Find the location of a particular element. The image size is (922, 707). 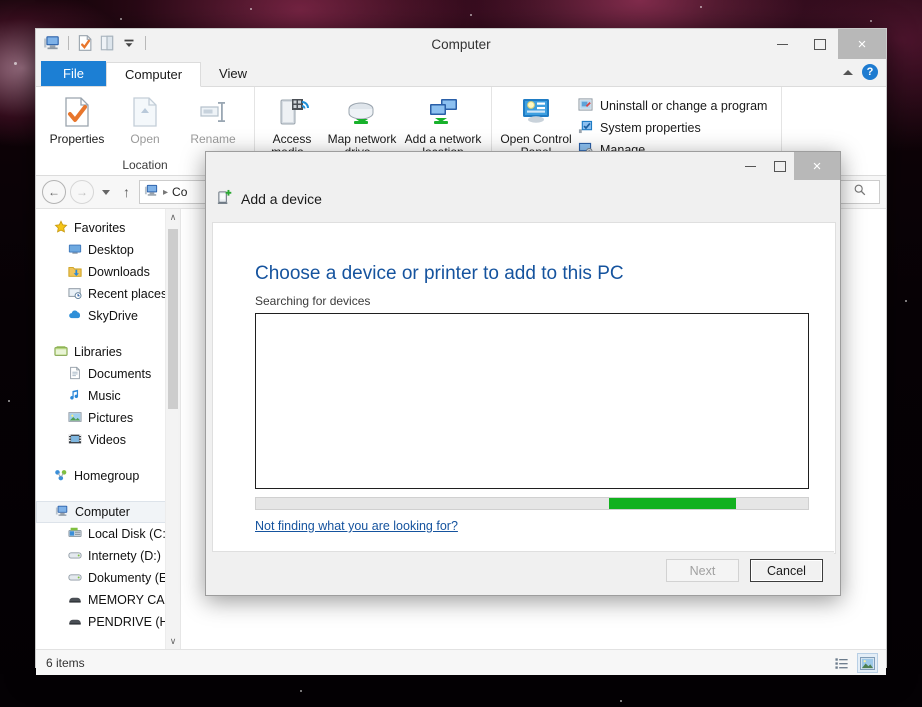

nav-item-internety-d: Internety (D:) is located at coordinates (108, 556).